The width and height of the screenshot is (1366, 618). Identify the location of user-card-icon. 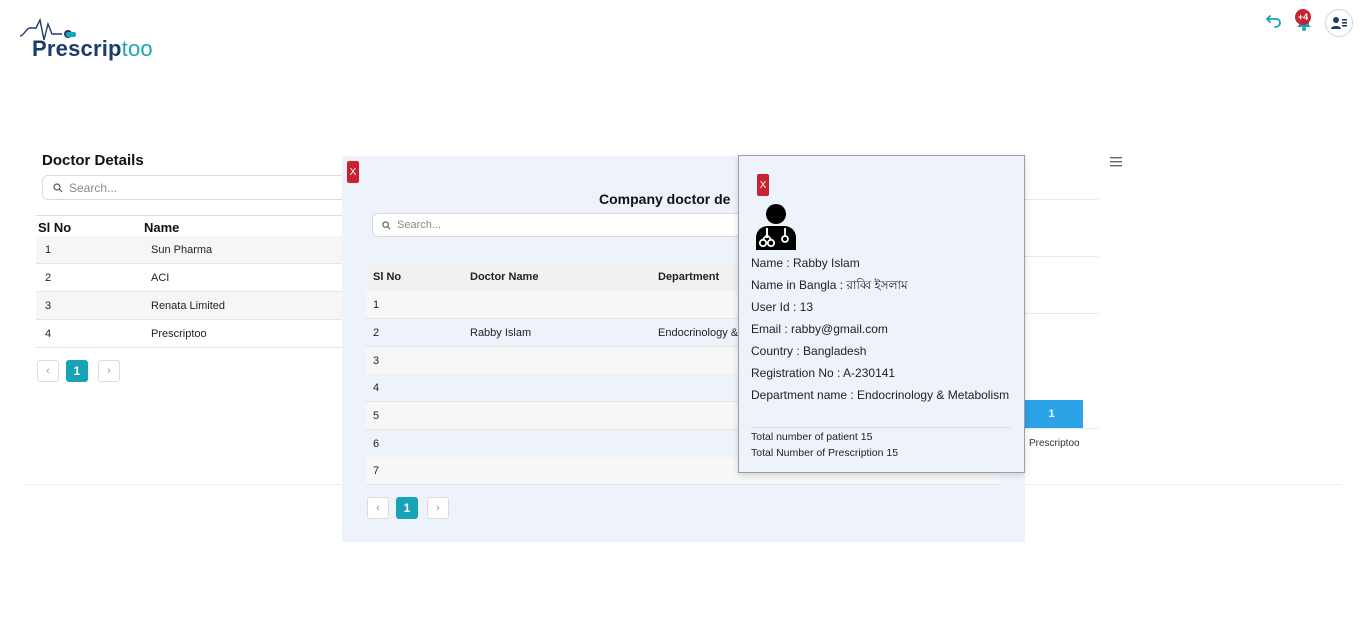
(1339, 23).